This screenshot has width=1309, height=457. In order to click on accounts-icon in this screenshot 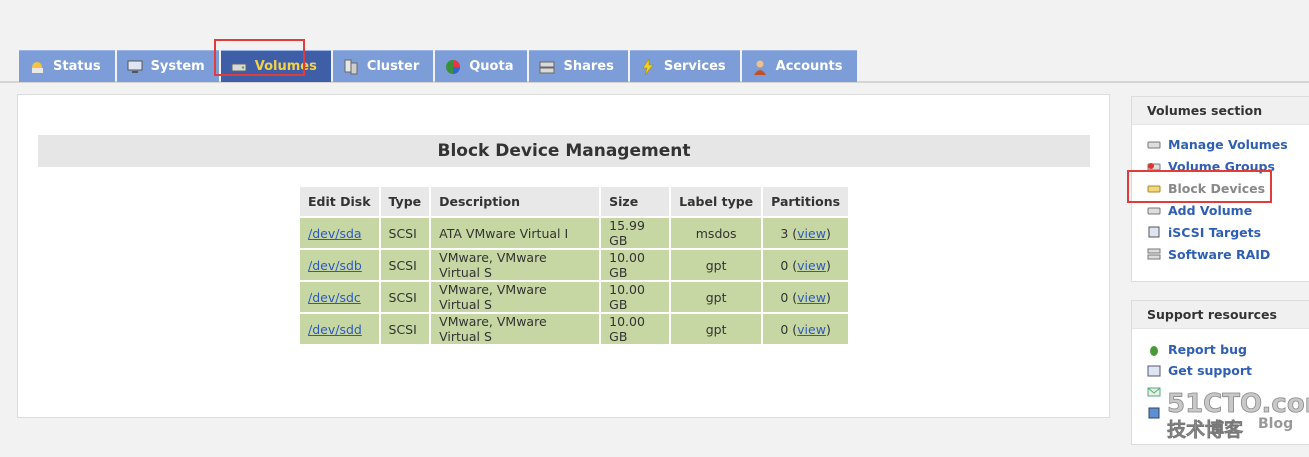, I will do `click(760, 67)`.